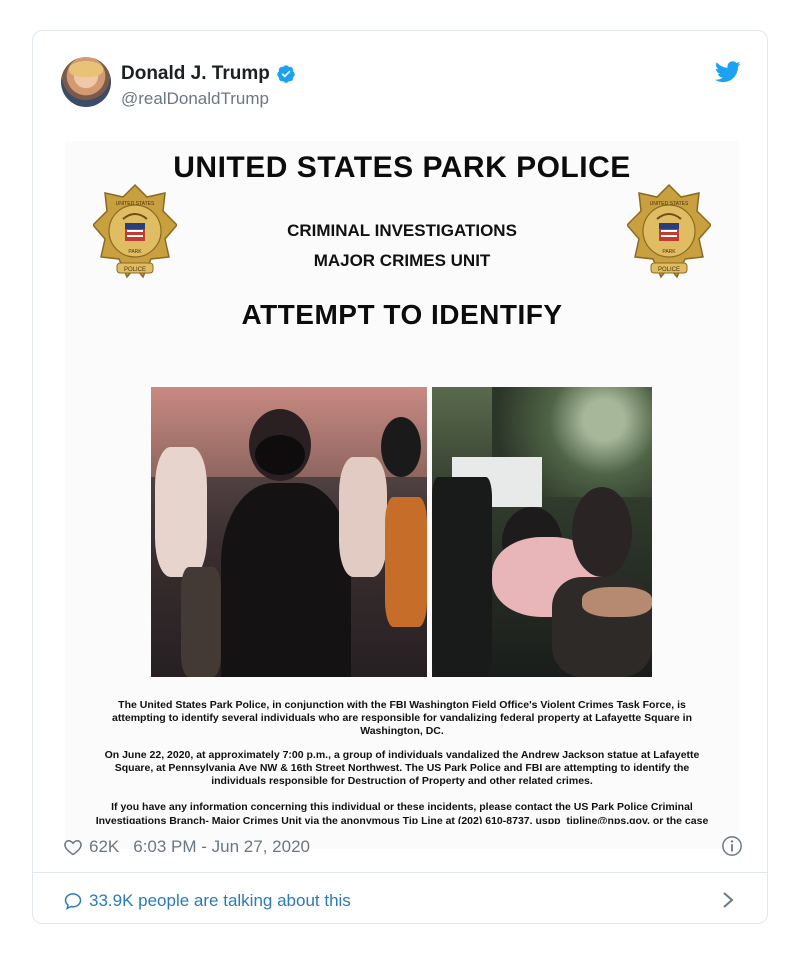 The width and height of the screenshot is (799, 955). I want to click on poster-subtitle: CRIMINAL INVESTIGATIONS, so click(402, 230).